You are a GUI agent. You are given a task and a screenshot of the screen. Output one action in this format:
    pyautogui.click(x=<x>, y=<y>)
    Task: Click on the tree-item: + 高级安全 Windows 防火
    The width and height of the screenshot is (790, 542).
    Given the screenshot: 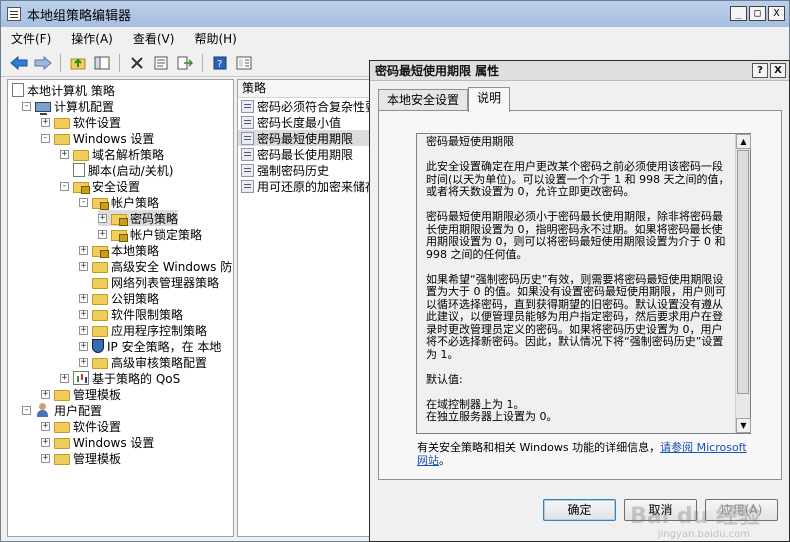 What is the action you would take?
    pyautogui.click(x=156, y=266)
    